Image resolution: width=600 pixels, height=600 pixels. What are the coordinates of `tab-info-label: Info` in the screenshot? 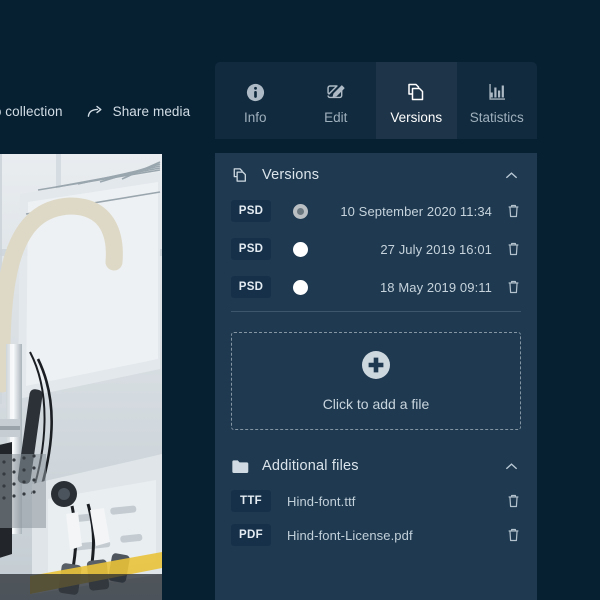 It's located at (255, 117).